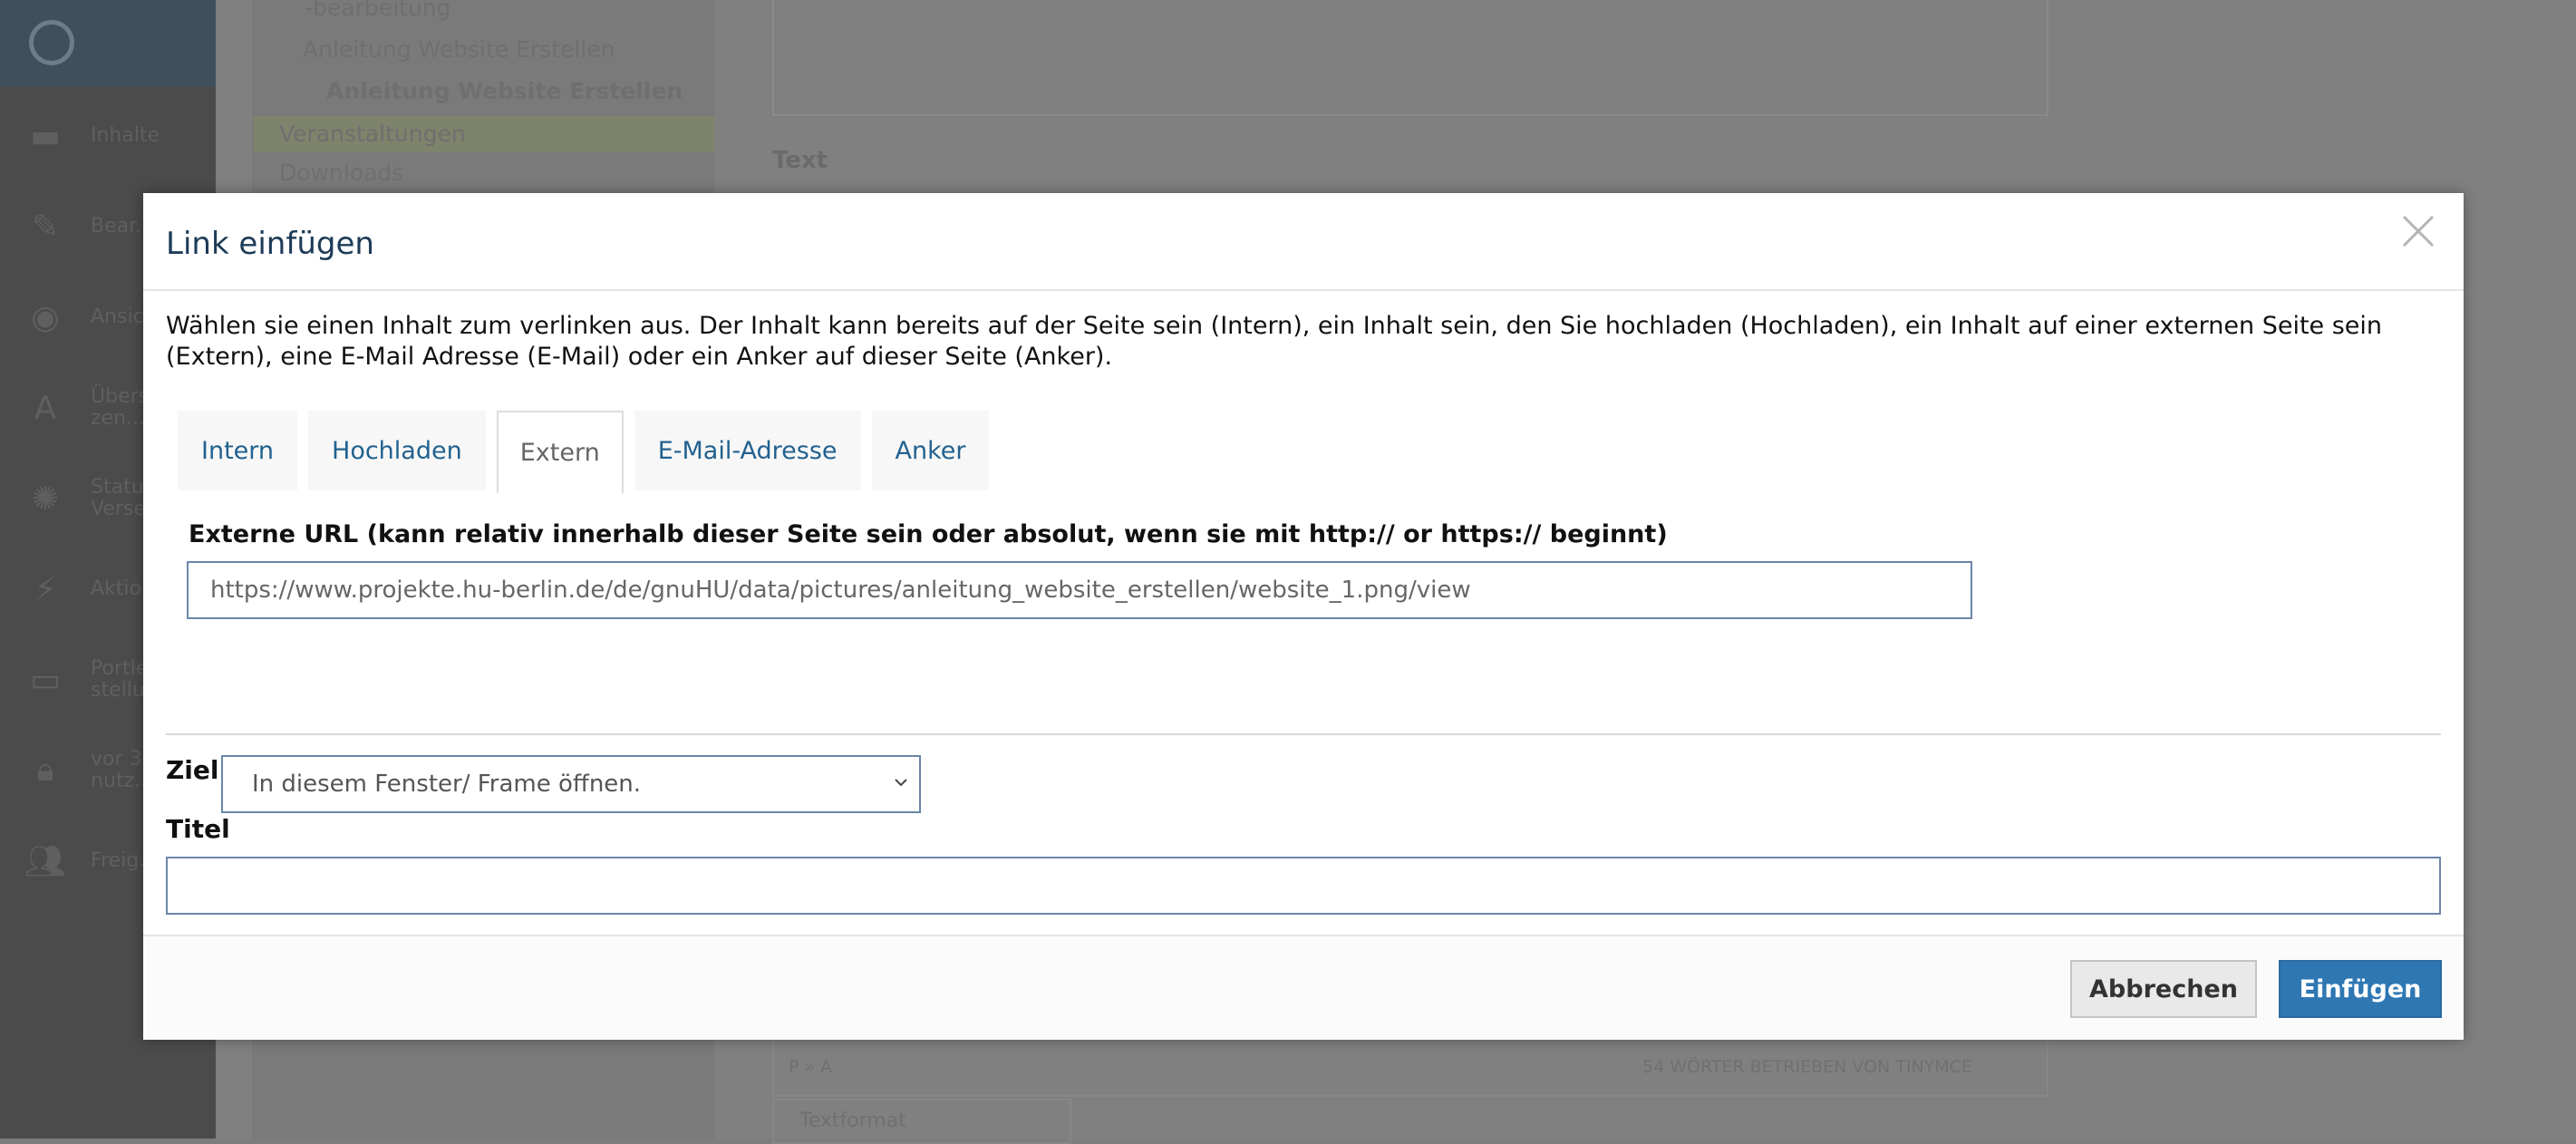 The height and width of the screenshot is (1144, 2576). I want to click on insert-button: Einfügen, so click(2360, 989).